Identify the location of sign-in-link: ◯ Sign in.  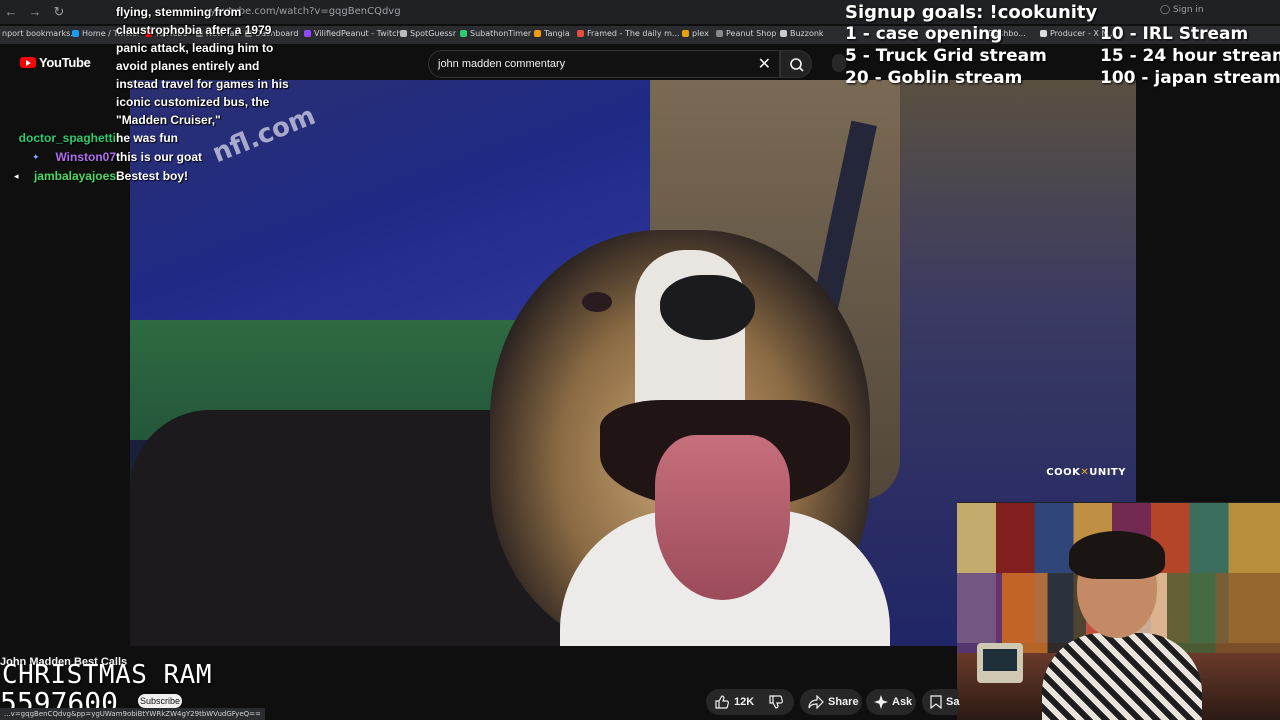
(1182, 10).